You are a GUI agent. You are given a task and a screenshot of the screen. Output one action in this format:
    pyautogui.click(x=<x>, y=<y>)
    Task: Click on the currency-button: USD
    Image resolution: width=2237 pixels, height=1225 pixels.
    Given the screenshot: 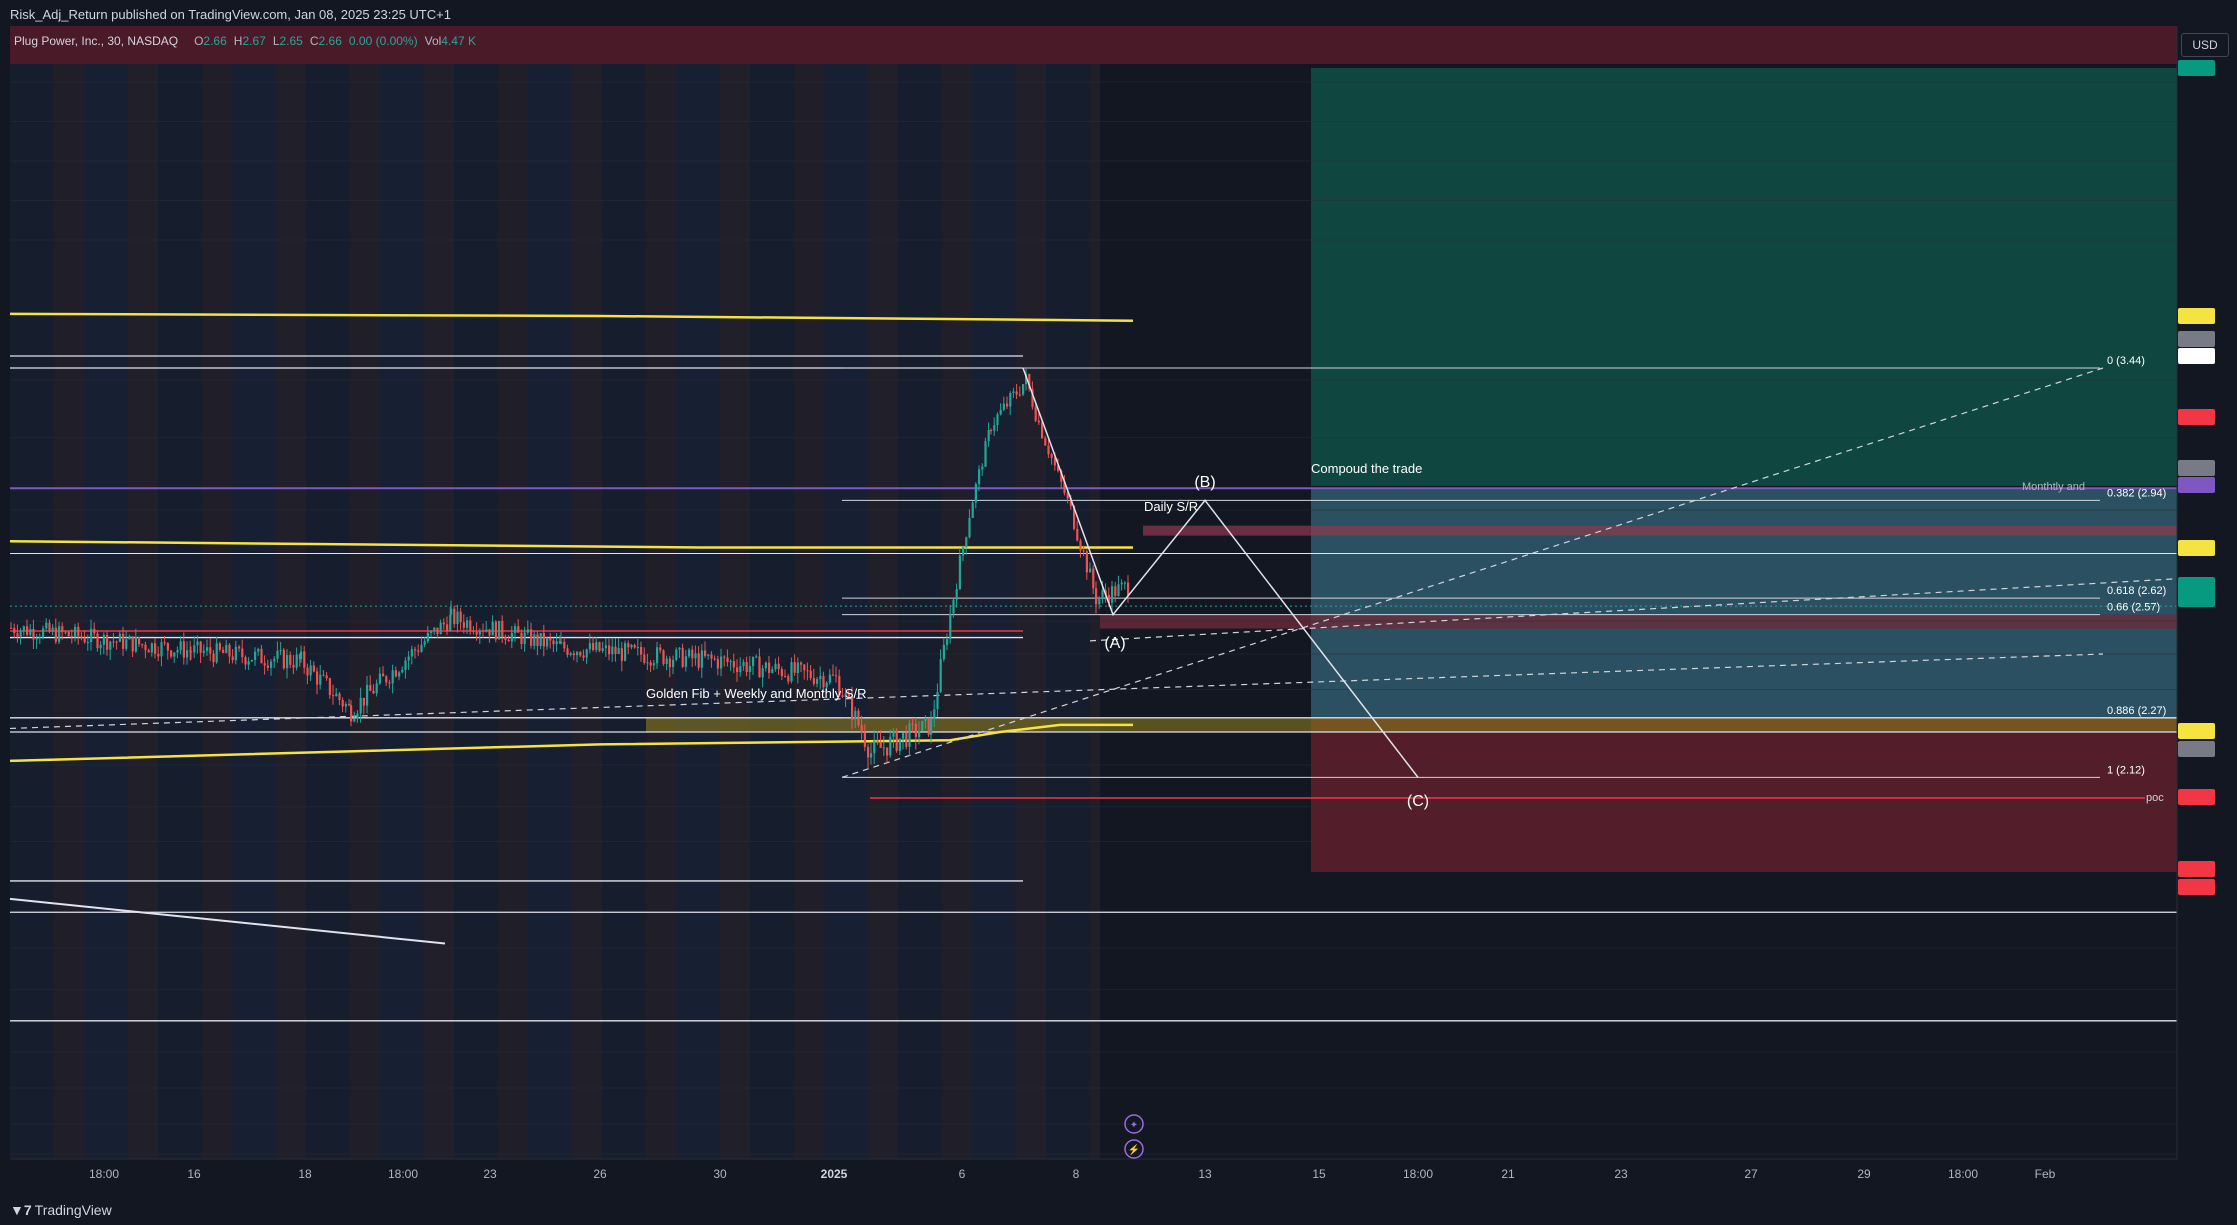 What is the action you would take?
    pyautogui.click(x=2205, y=45)
    